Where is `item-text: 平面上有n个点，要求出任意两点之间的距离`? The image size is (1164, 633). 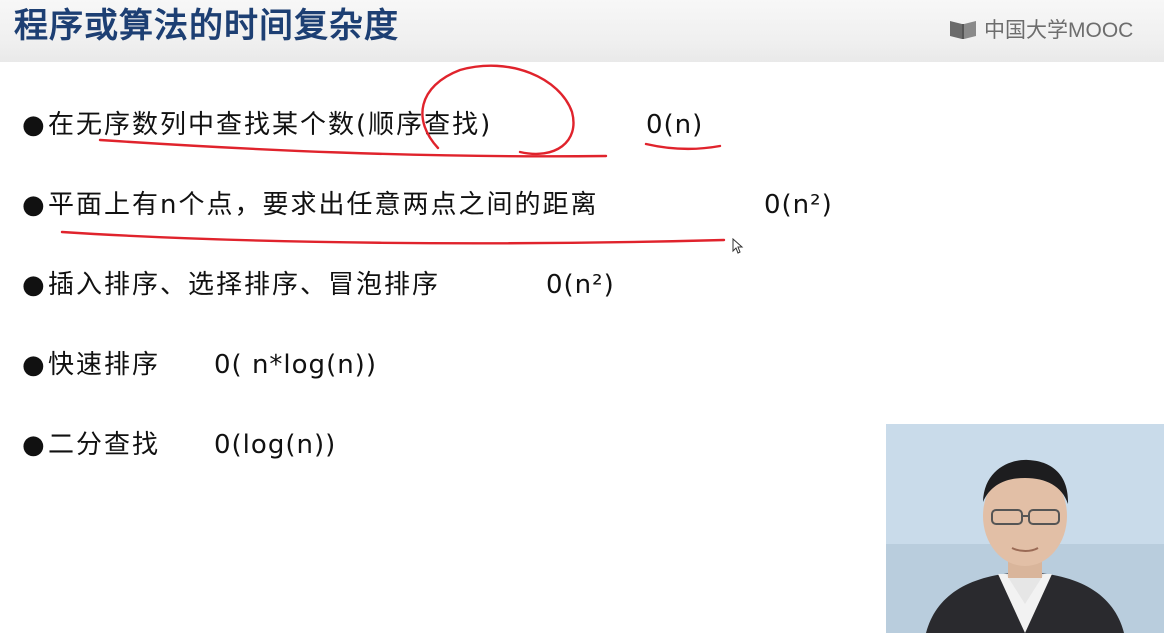 item-text: 平面上有n个点，要求出任意两点之间的距离 is located at coordinates (323, 205).